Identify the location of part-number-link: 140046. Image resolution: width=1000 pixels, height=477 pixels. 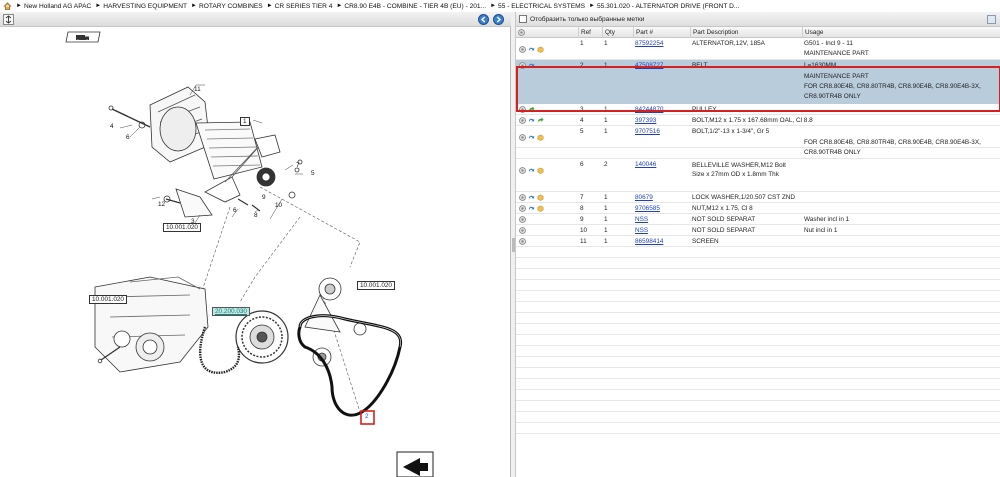
(660, 170).